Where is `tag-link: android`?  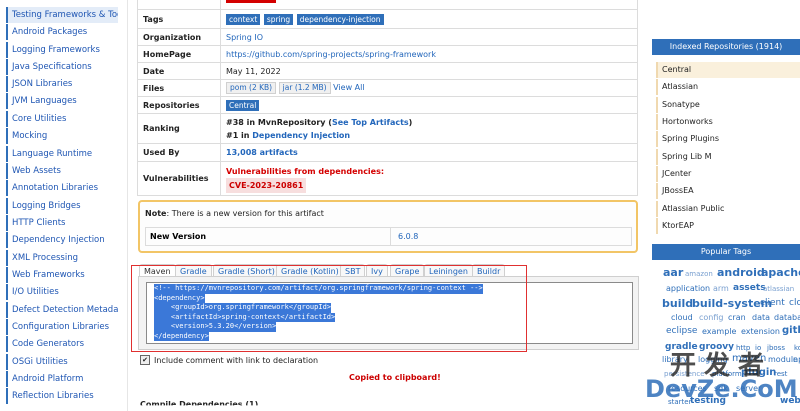 tag-link: android is located at coordinates (741, 272).